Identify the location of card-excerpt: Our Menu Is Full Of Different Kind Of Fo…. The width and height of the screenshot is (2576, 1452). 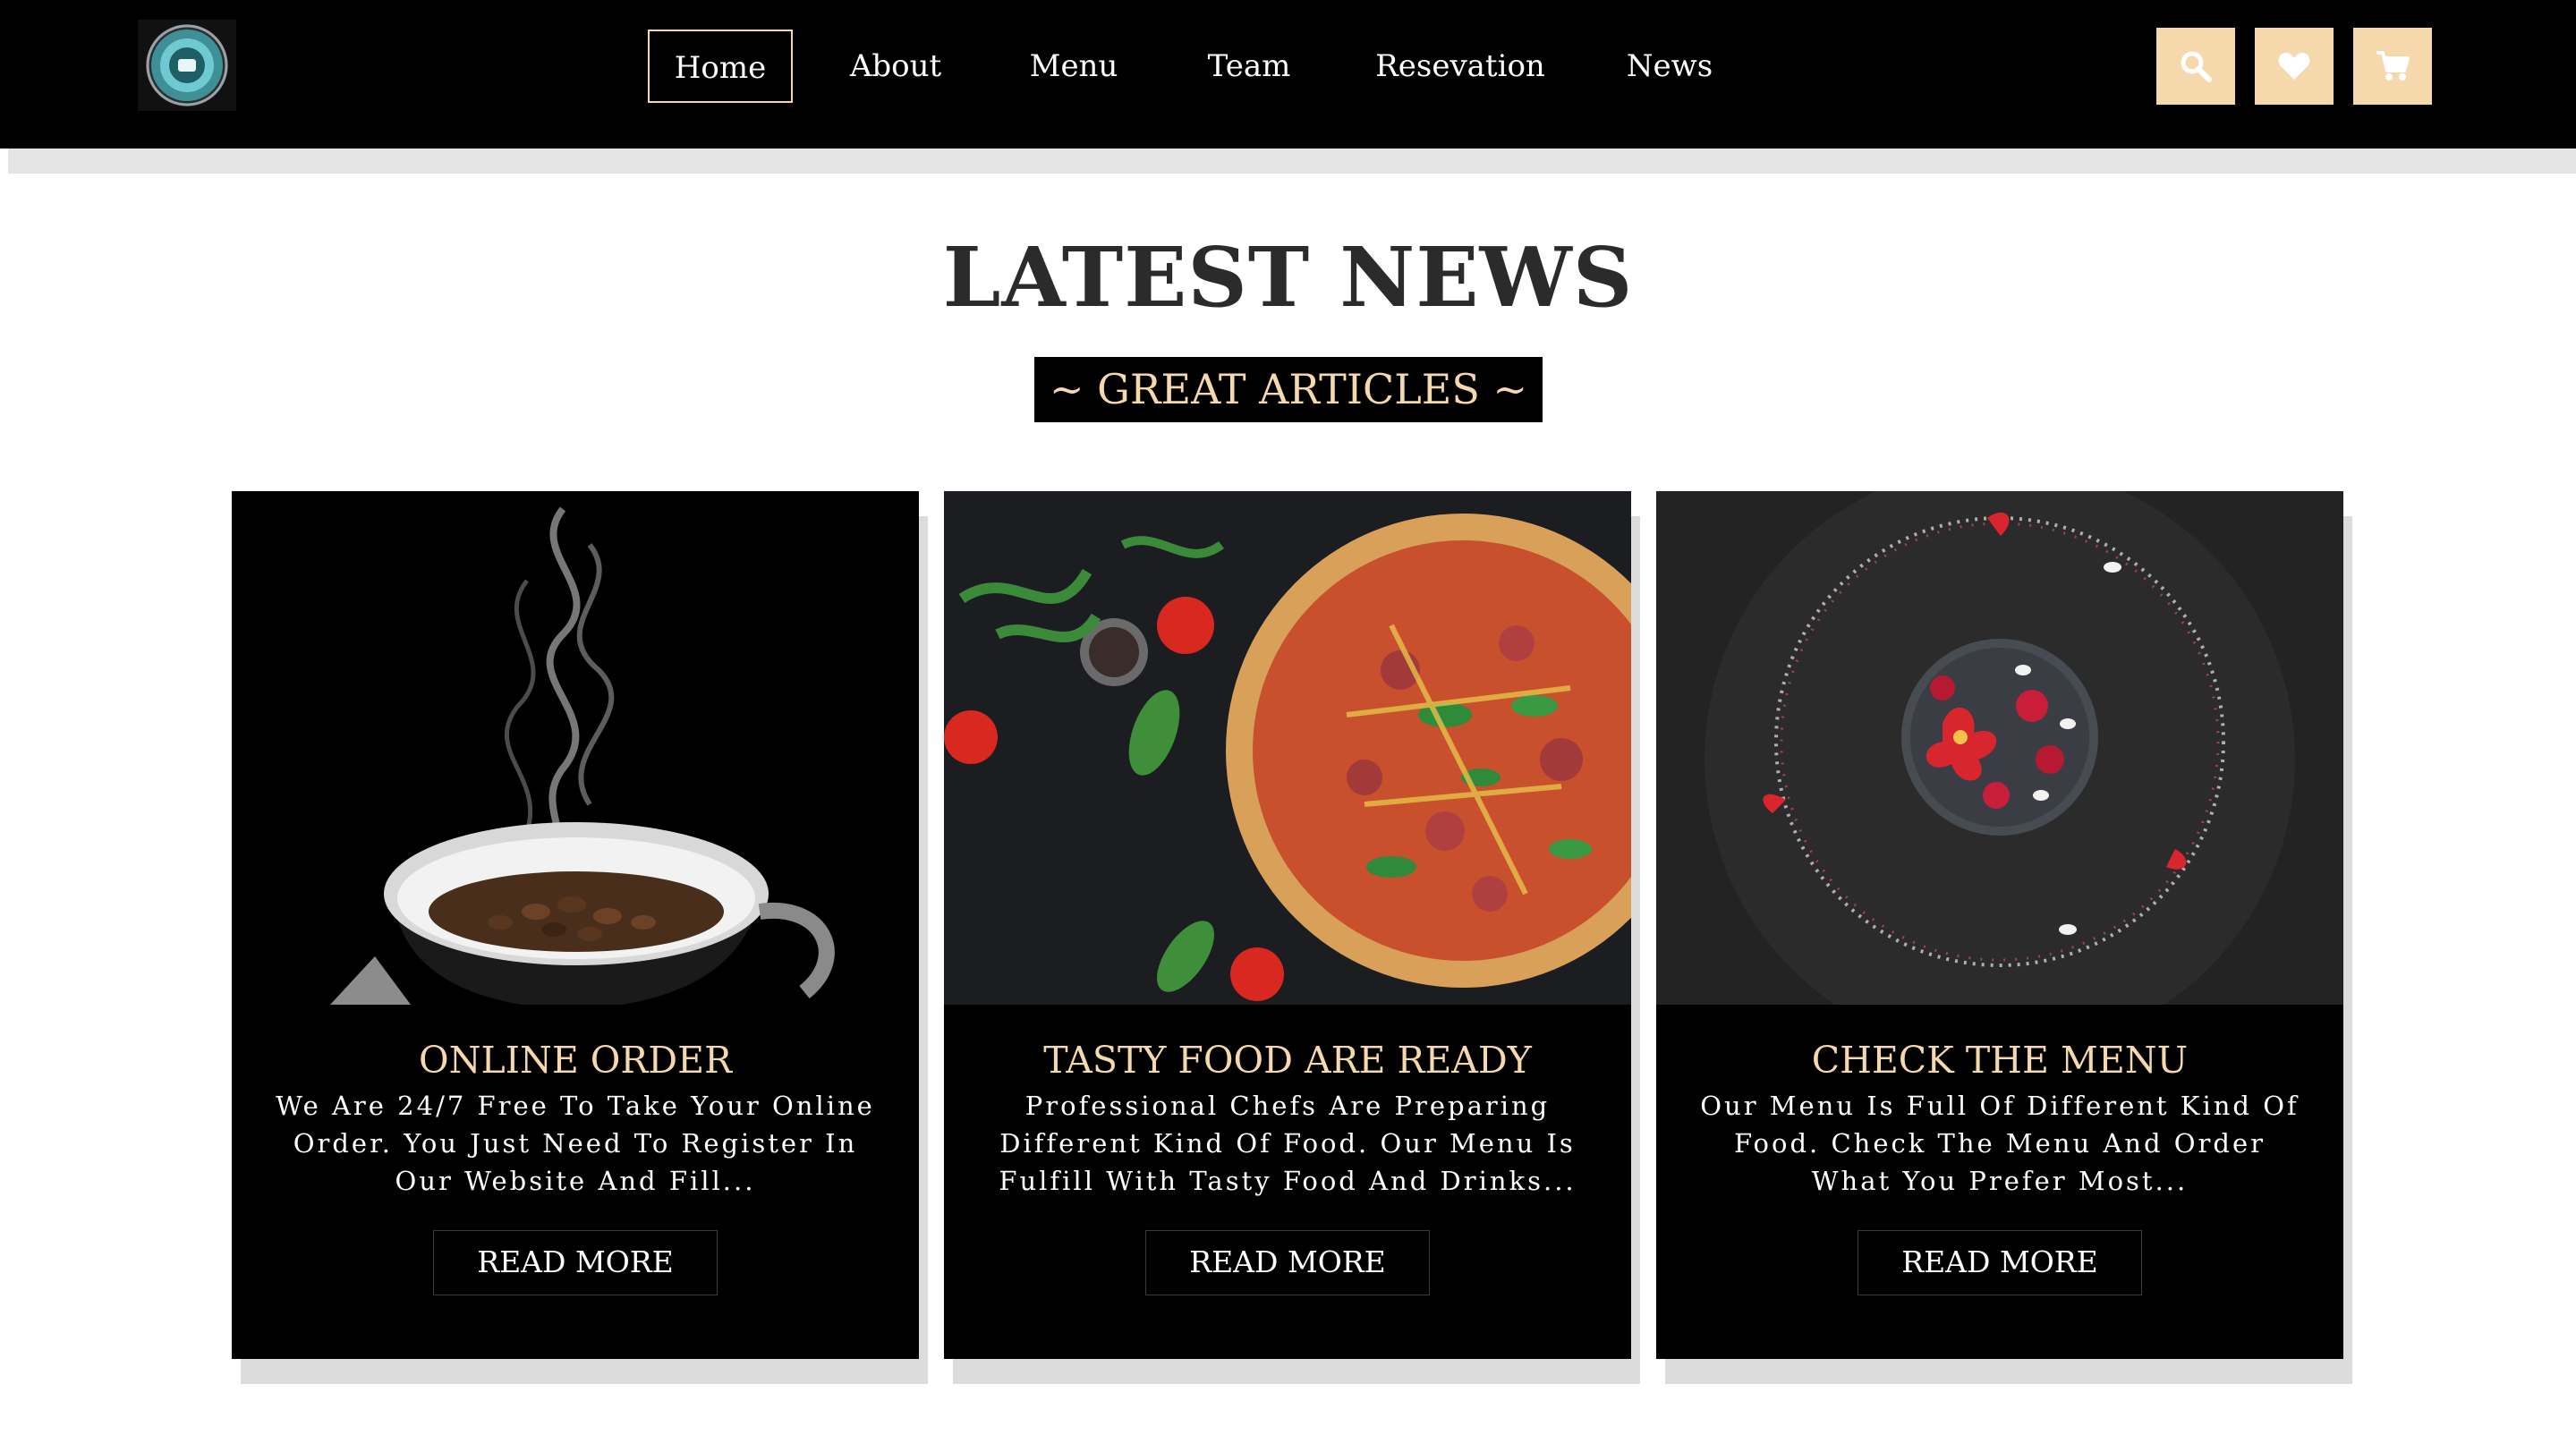
(2000, 1143).